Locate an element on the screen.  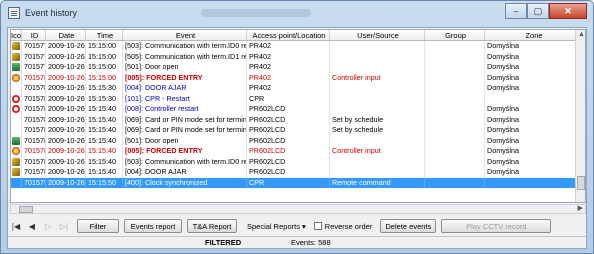
cell-time: 15:15:30 is located at coordinates (104, 98).